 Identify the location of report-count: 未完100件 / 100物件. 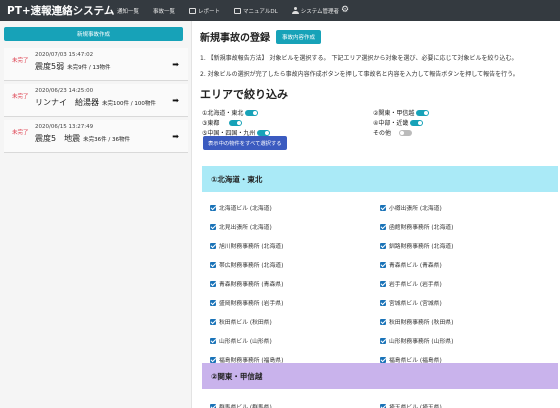
(129, 104).